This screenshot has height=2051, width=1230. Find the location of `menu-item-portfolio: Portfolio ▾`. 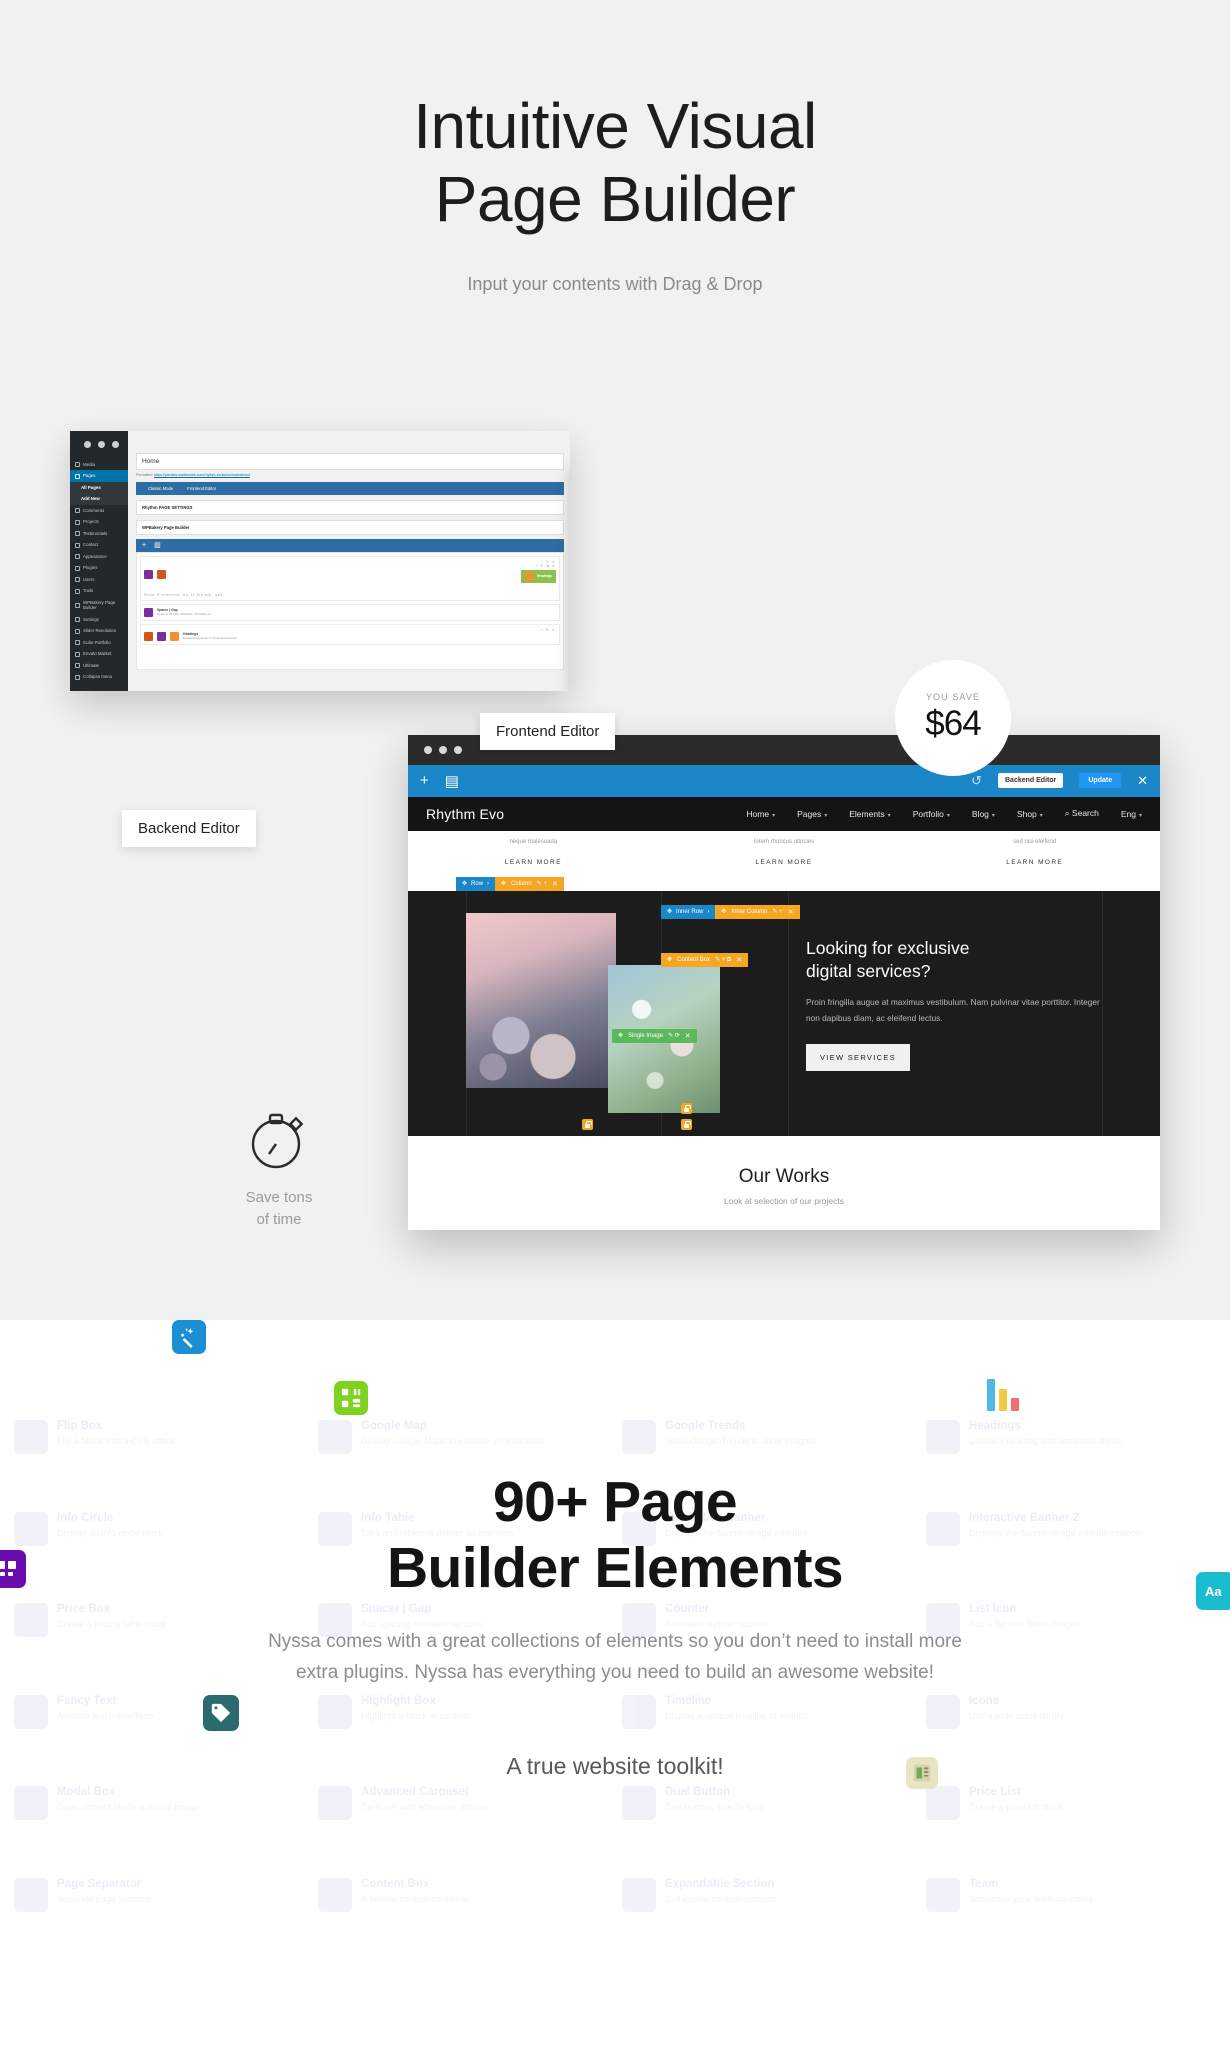

menu-item-portfolio: Portfolio ▾ is located at coordinates (931, 814).